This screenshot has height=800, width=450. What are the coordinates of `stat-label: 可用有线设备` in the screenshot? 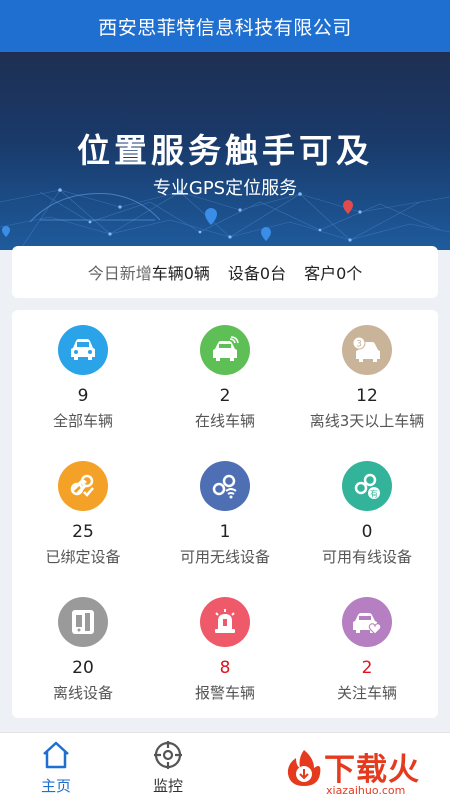 It's located at (366, 557).